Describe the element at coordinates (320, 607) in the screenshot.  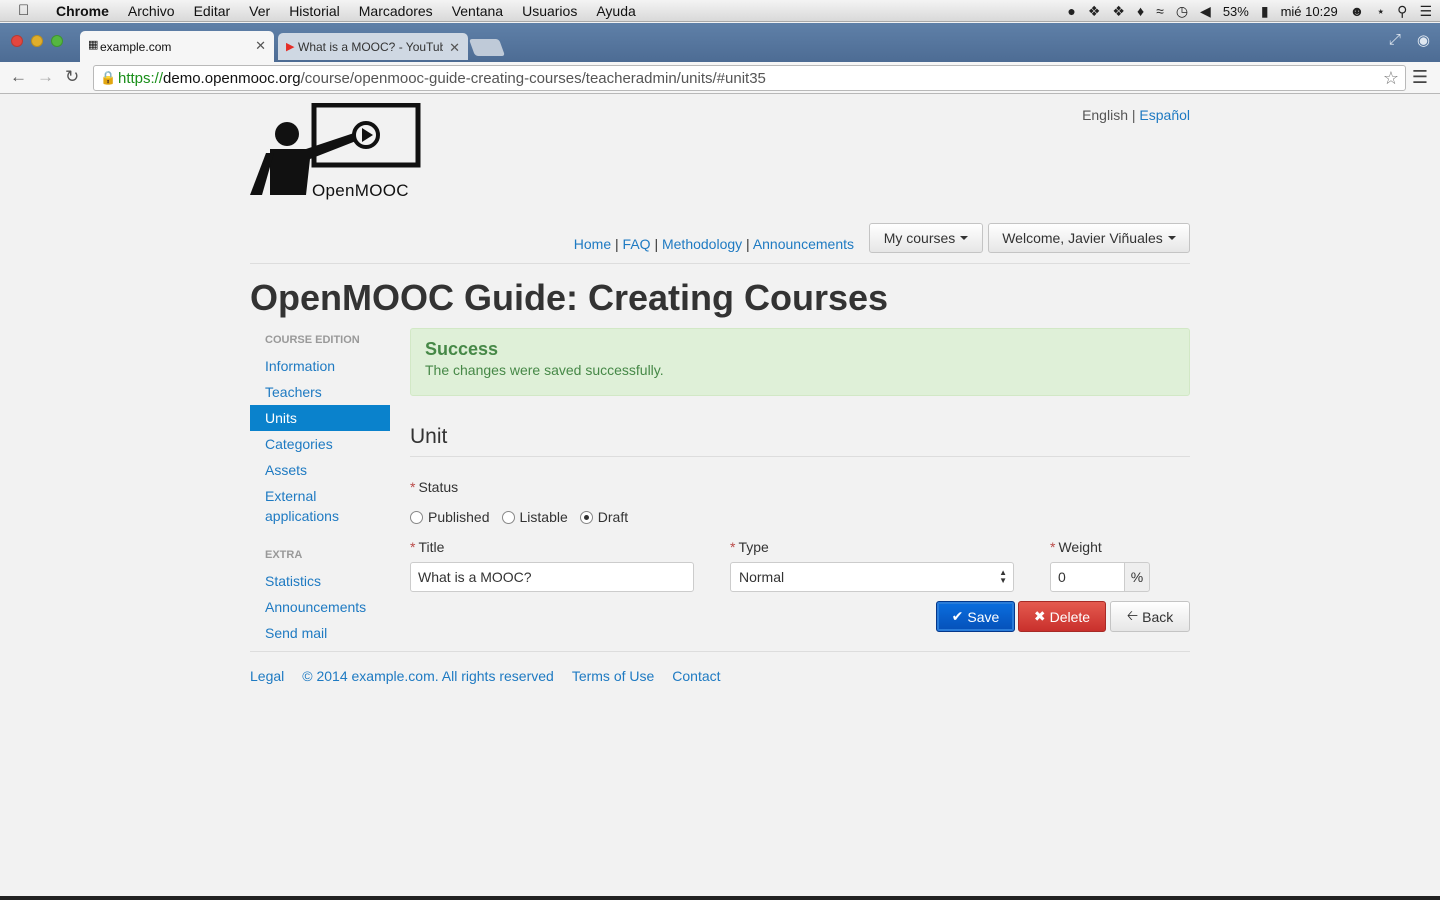
I see `sidebar-item-announcements: Announcements` at that location.